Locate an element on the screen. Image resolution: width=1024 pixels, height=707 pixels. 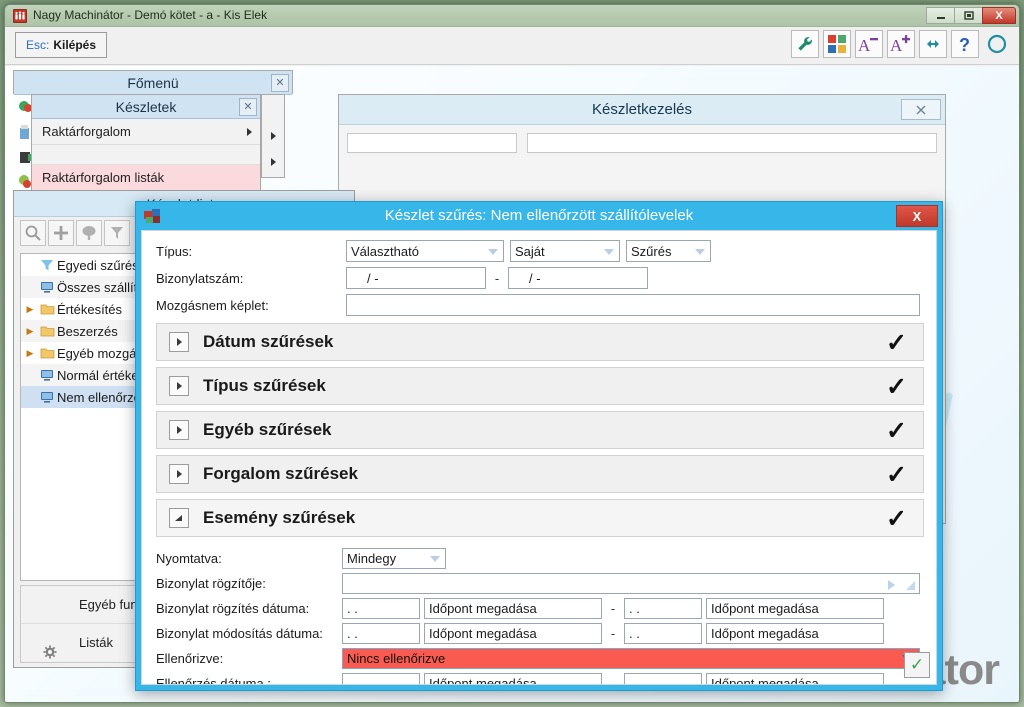
section-label: Dátum szűrések is located at coordinates (268, 341).